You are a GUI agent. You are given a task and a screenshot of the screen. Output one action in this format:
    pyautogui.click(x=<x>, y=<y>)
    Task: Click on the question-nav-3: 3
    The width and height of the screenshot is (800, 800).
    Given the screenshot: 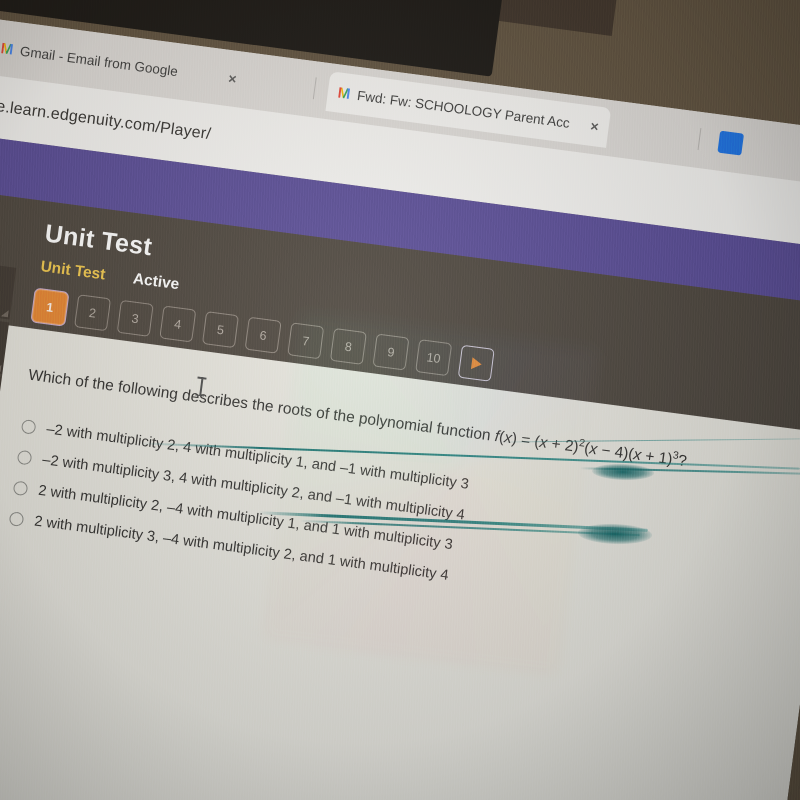 What is the action you would take?
    pyautogui.click(x=135, y=318)
    